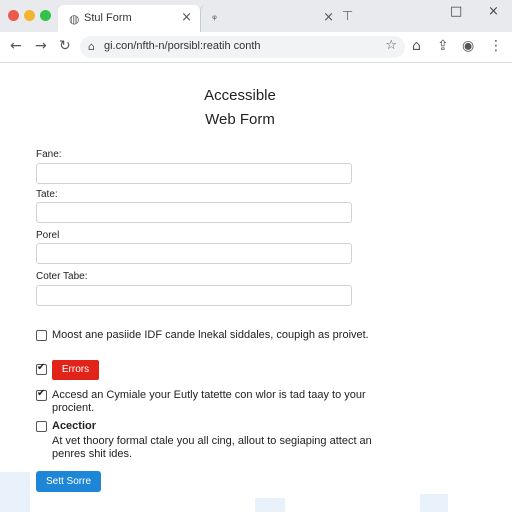 Image resolution: width=512 pixels, height=512 pixels. Describe the element at coordinates (91, 46) in the screenshot. I see `lock-icon: ⌂` at that location.